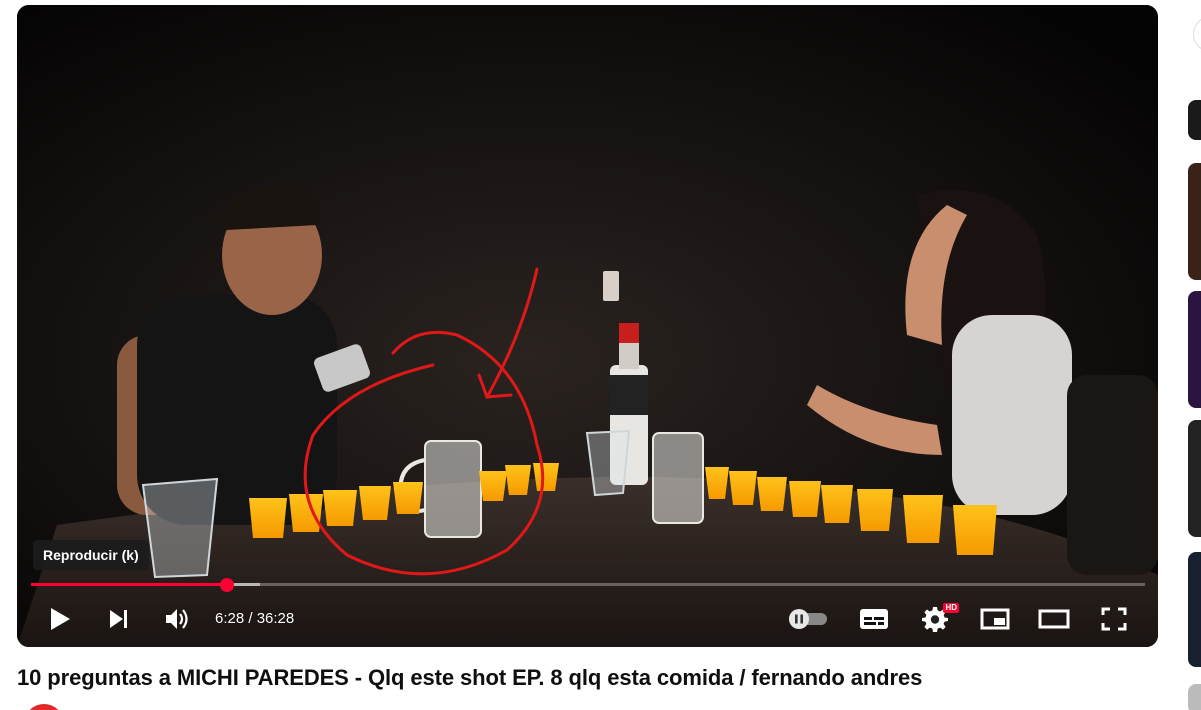 Image resolution: width=1201 pixels, height=710 pixels. I want to click on sidebar-chip, so click(1197, 34).